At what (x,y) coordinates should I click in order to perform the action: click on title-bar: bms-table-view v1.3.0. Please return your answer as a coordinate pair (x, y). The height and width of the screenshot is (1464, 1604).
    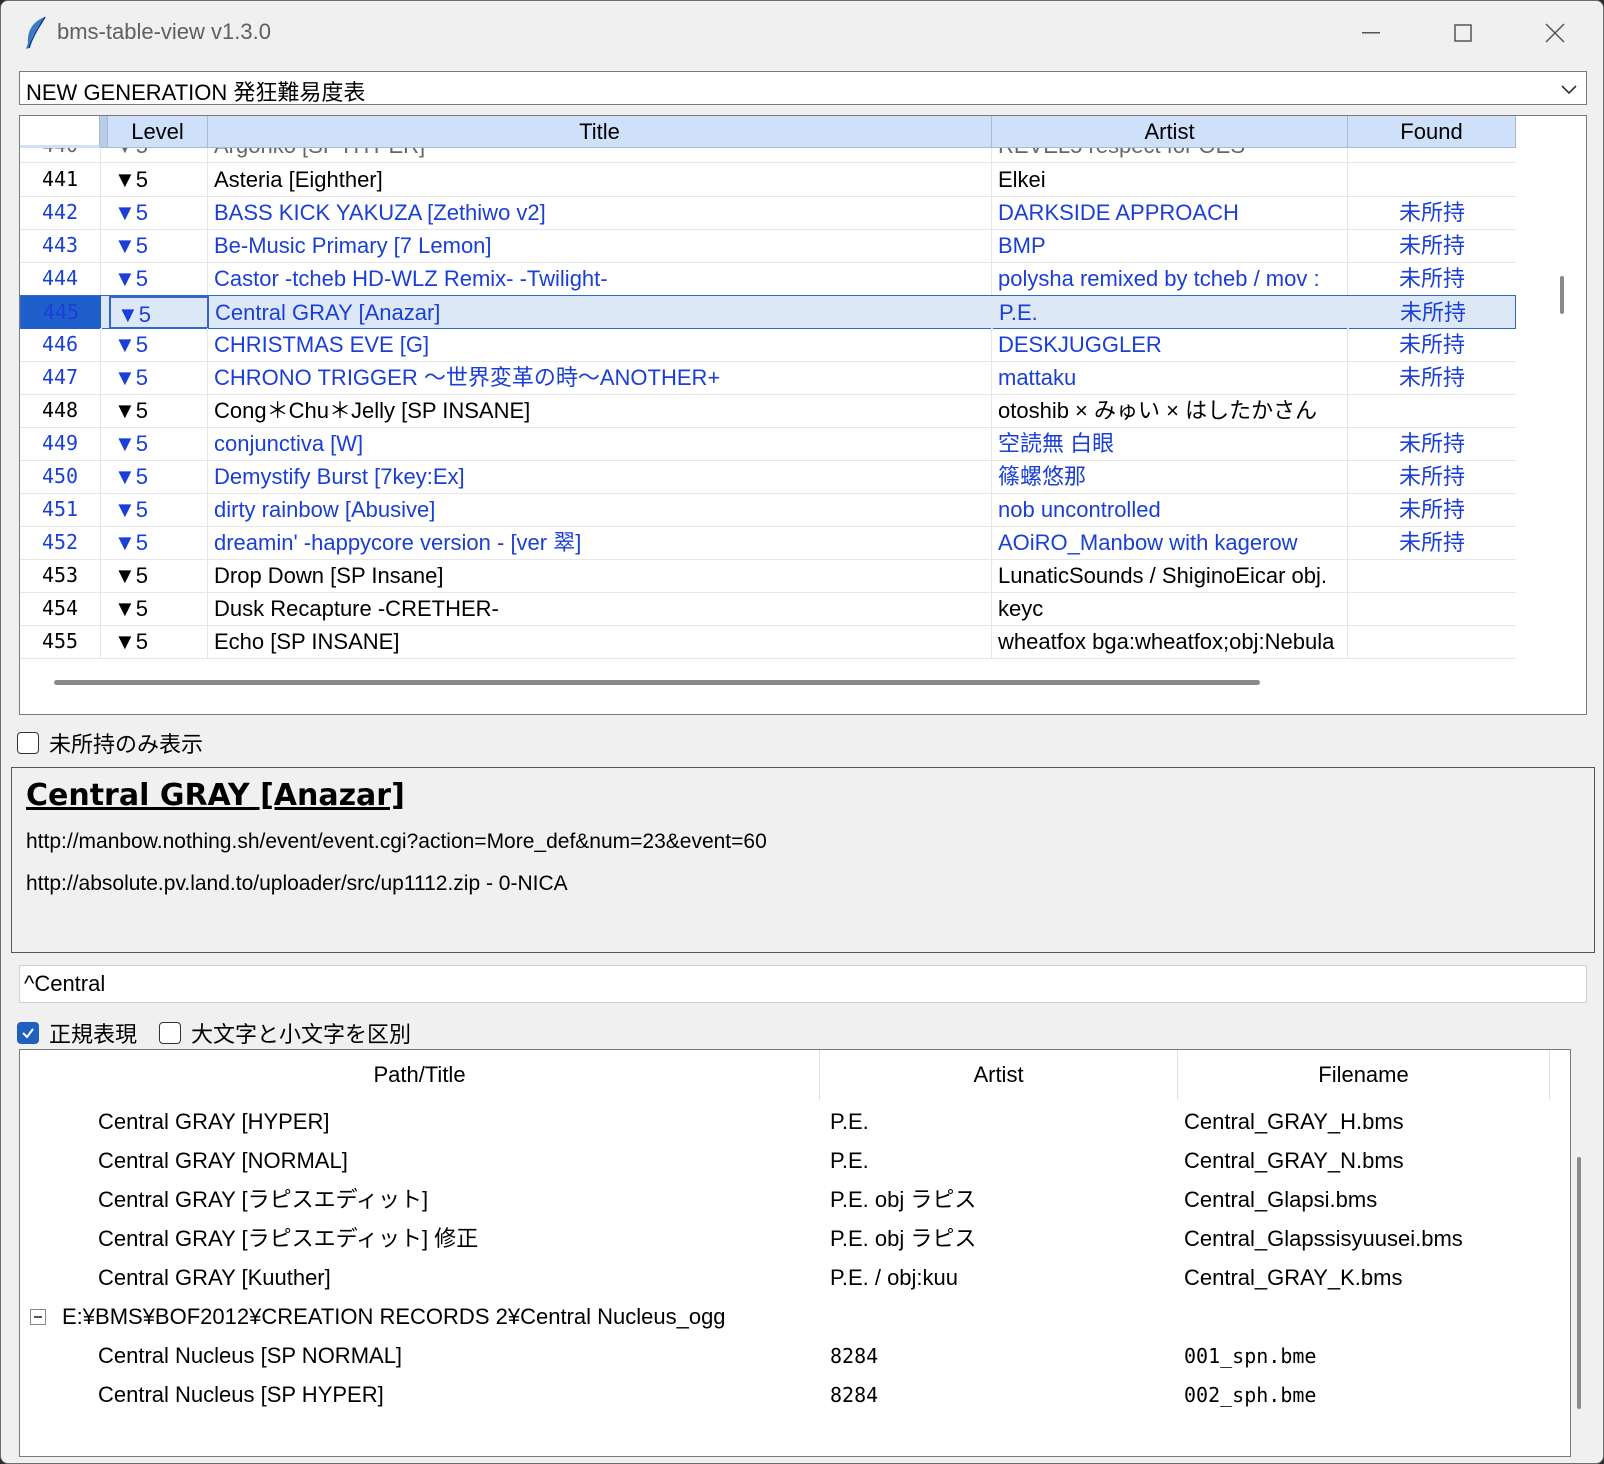
    Looking at the image, I should click on (802, 33).